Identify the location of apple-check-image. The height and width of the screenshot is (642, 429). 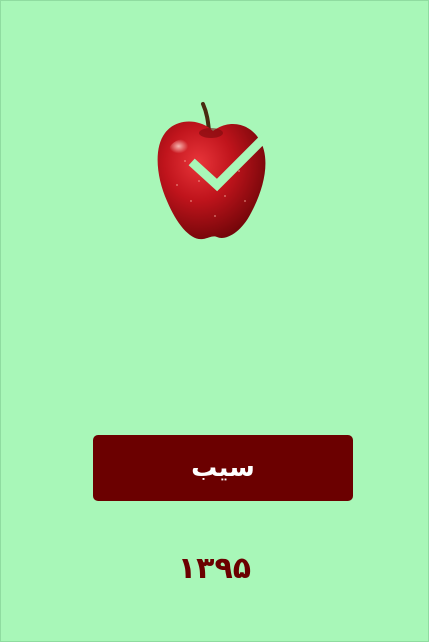
(213, 173).